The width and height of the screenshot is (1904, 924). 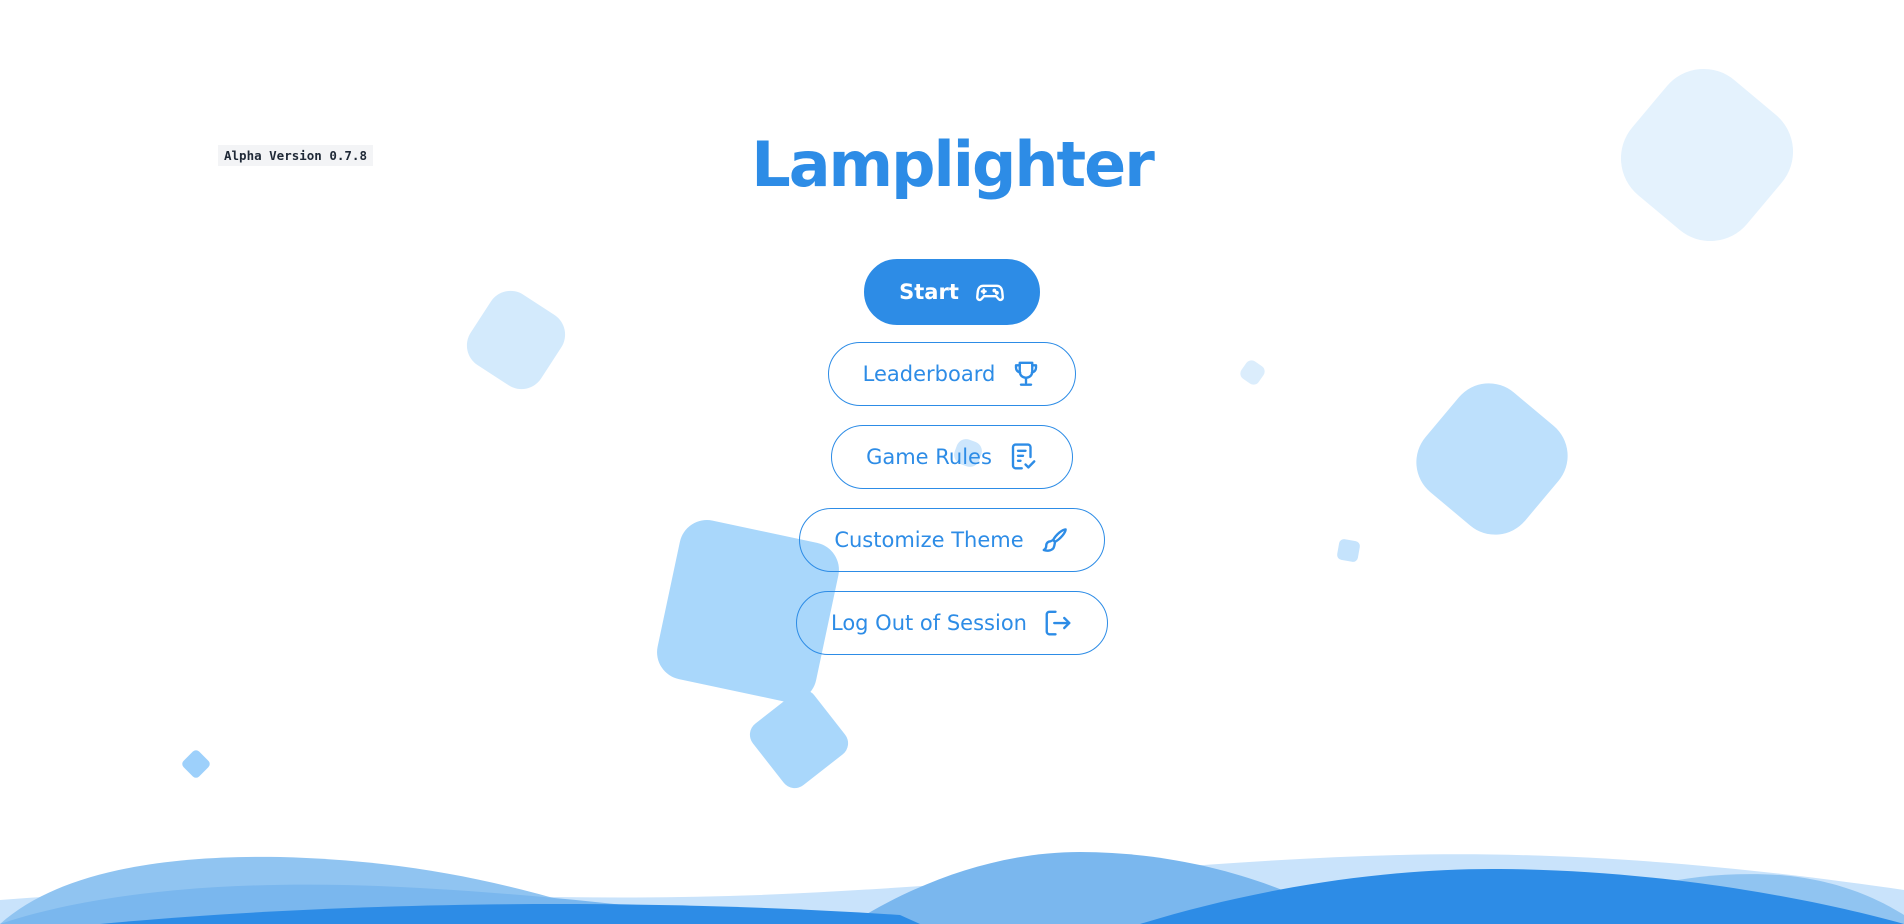 I want to click on rules-checklist-icon, so click(x=1023, y=457).